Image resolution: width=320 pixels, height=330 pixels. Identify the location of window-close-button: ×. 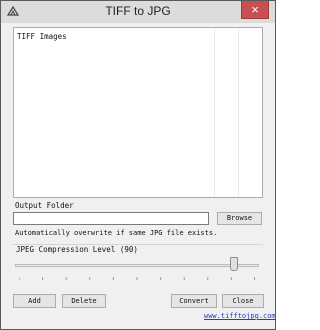
(255, 10).